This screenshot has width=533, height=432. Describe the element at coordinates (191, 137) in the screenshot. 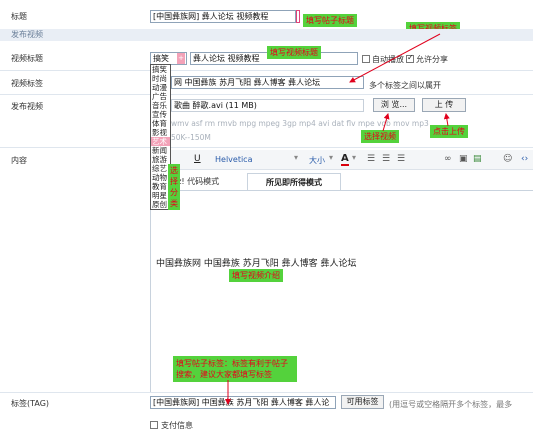

I see `size-limit: 50K--150M` at that location.